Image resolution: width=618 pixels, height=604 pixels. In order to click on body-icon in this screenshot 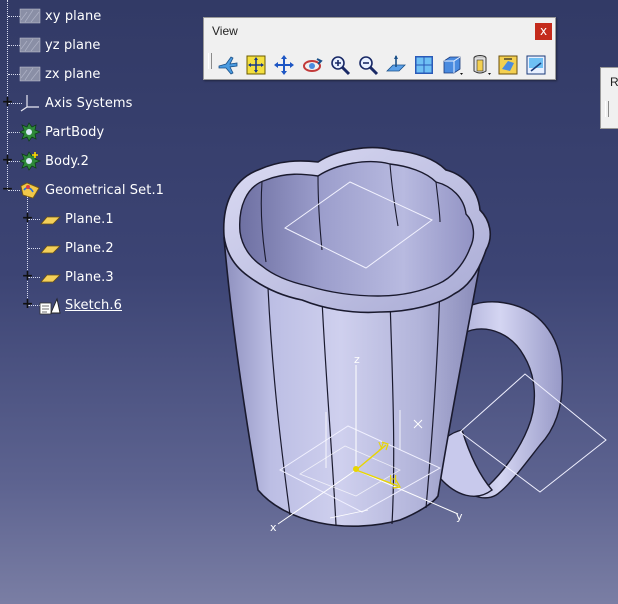, I will do `click(30, 161)`.